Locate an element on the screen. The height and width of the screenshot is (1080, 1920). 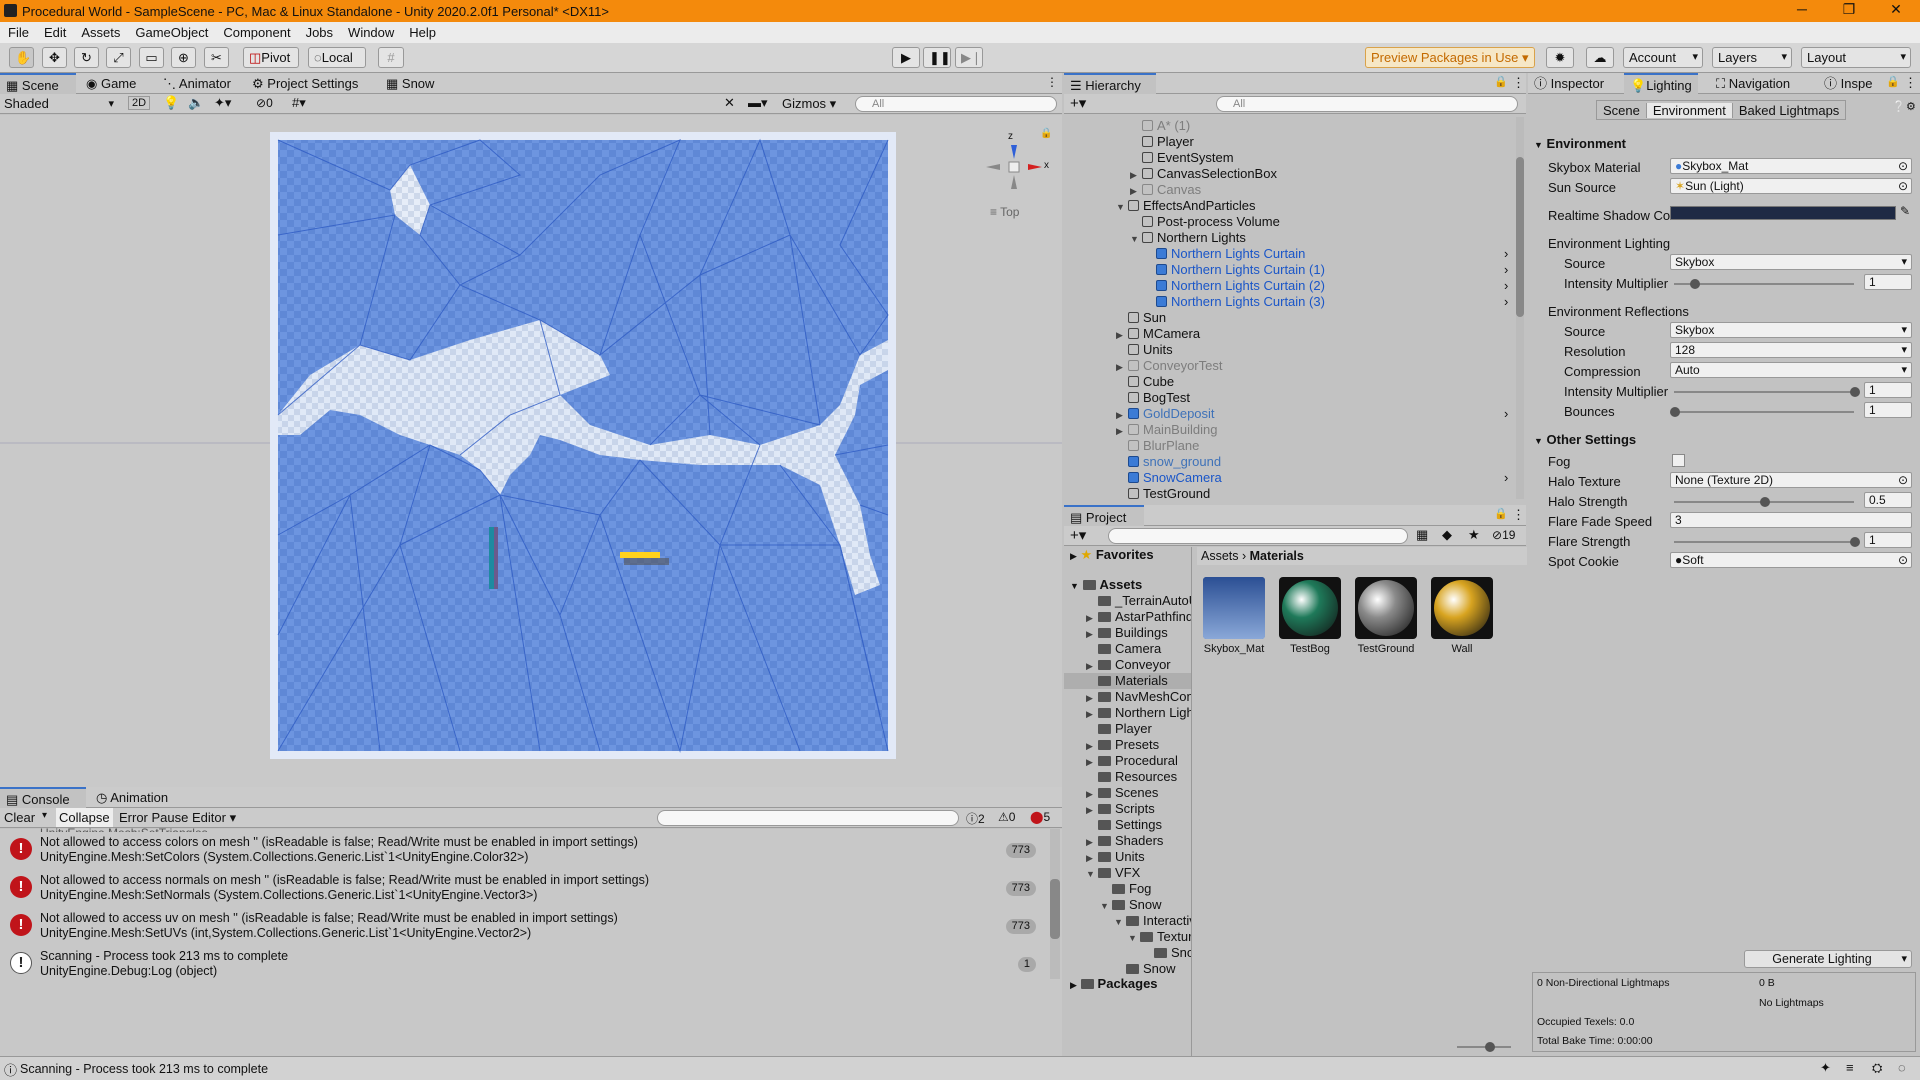
fog-checkbox is located at coordinates (1678, 460).